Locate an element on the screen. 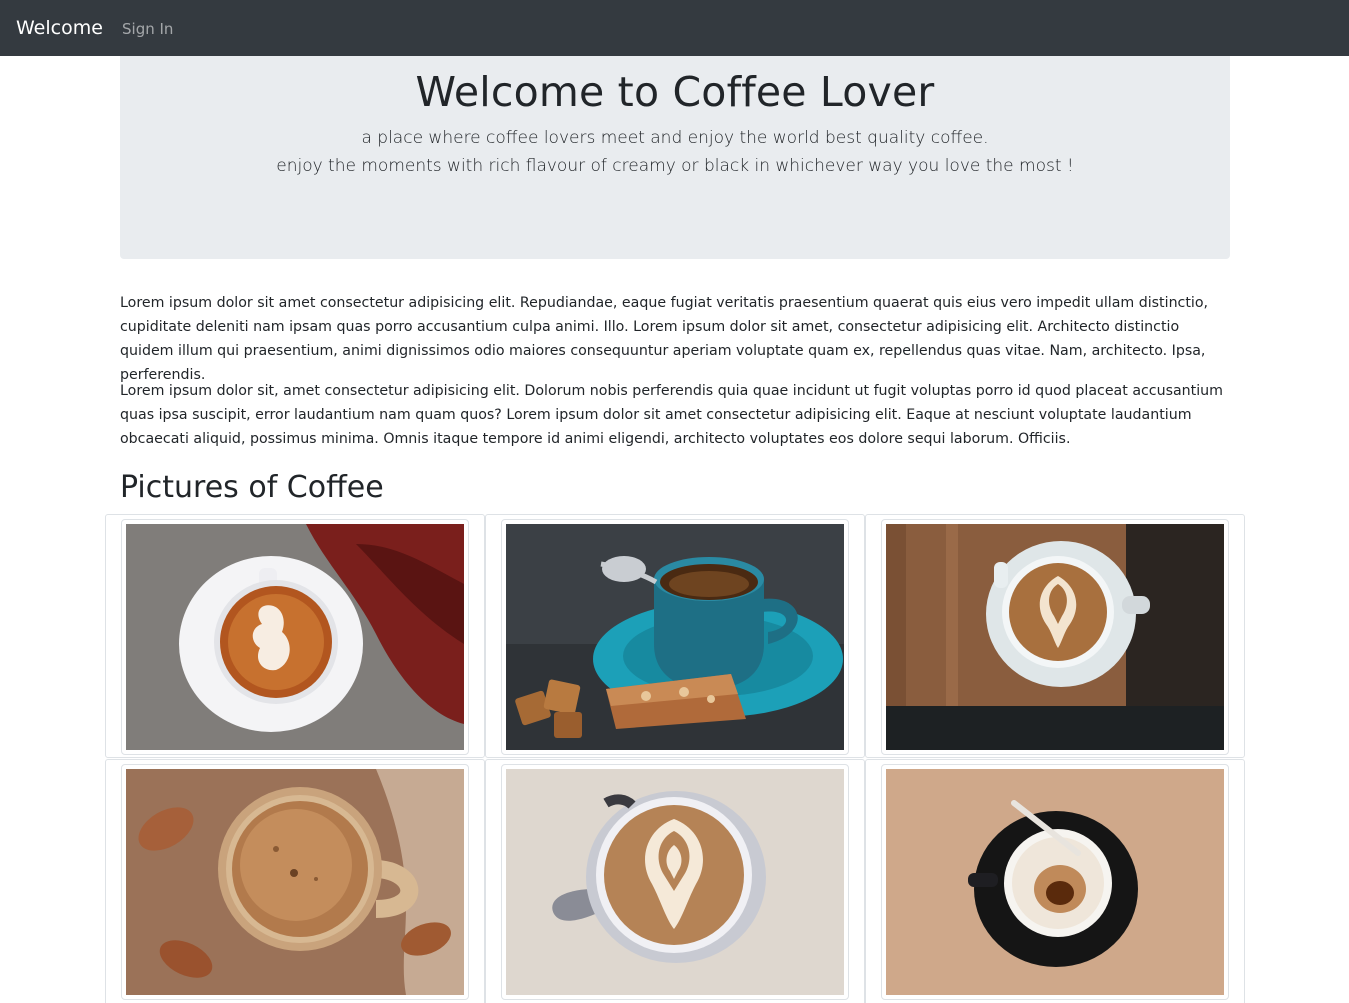 This screenshot has height=1003, width=1349. hero-title: Welcome to Coffee Lover is located at coordinates (675, 92).